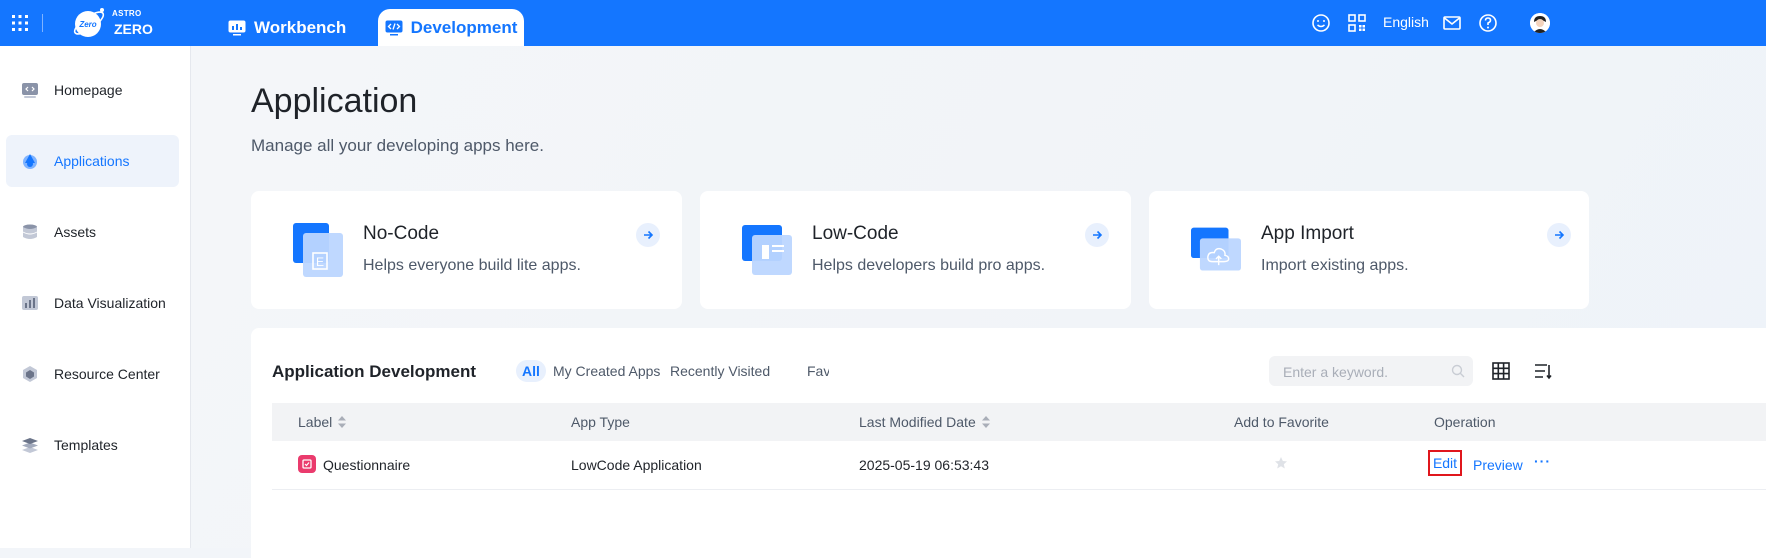 The width and height of the screenshot is (1766, 558). What do you see at coordinates (1488, 23) in the screenshot?
I see `help-icon` at bounding box center [1488, 23].